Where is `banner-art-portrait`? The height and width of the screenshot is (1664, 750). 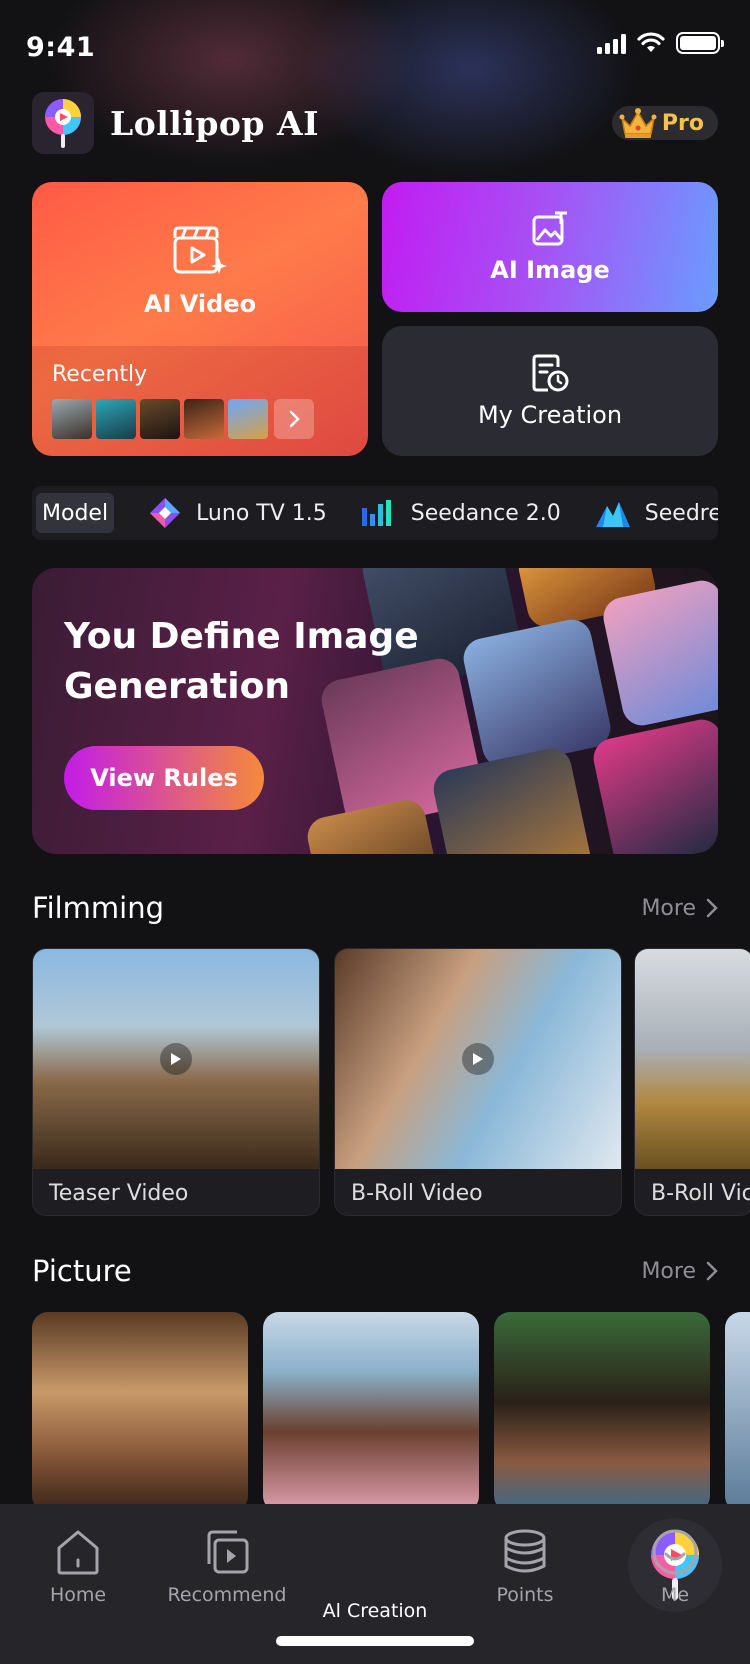
banner-art-portrait is located at coordinates (658, 653).